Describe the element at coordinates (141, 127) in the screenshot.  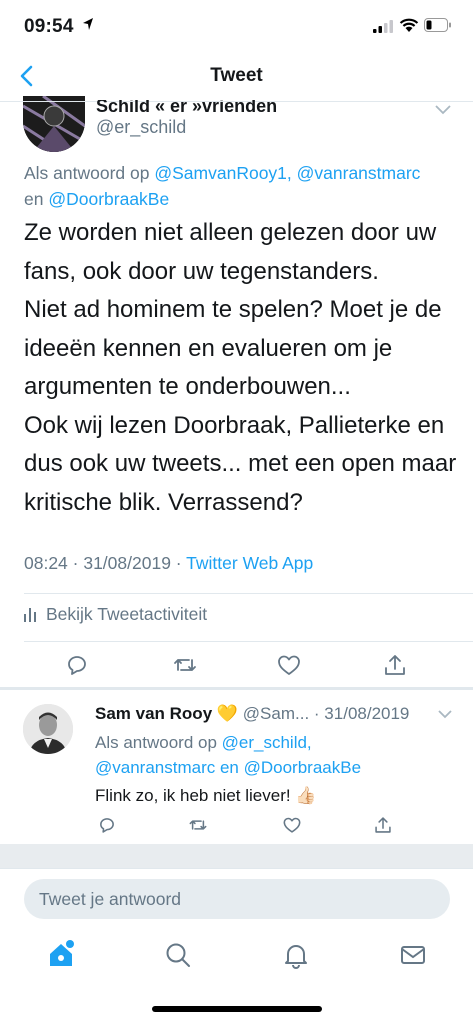
I see `author-handle: @er_schild` at that location.